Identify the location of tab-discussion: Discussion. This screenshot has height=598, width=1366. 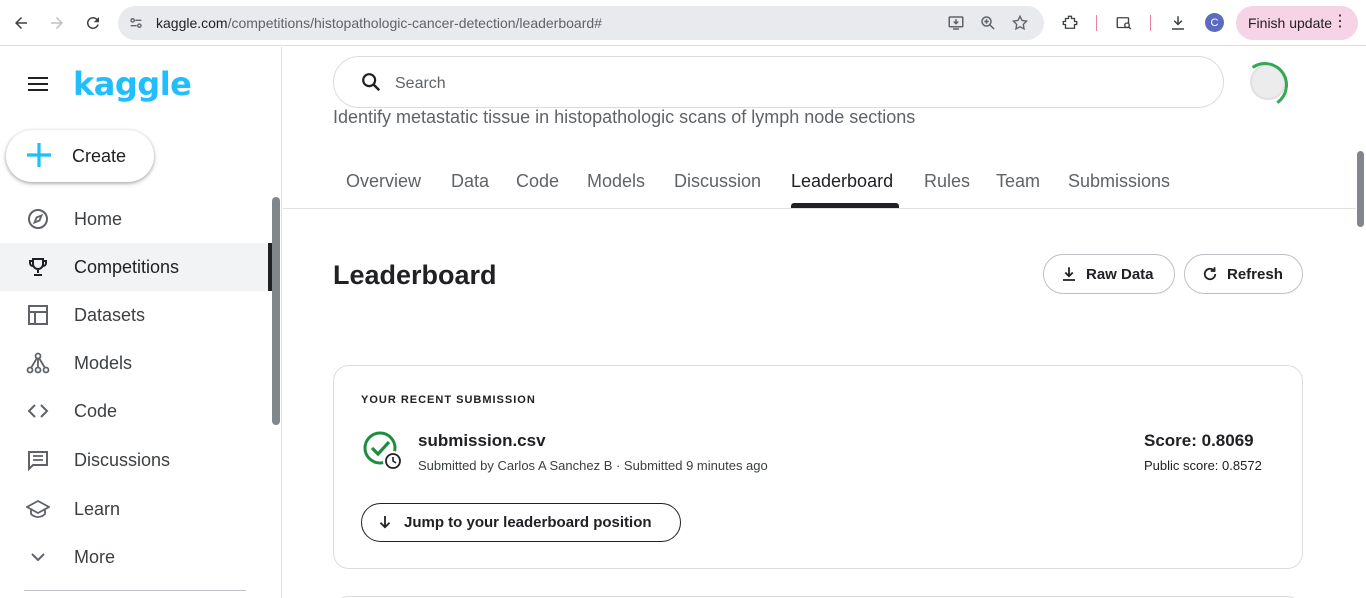
(717, 181).